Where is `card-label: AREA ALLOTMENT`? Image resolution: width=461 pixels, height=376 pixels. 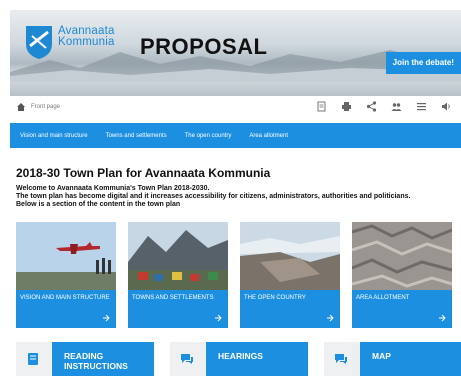 card-label: AREA ALLOTMENT is located at coordinates (383, 298).